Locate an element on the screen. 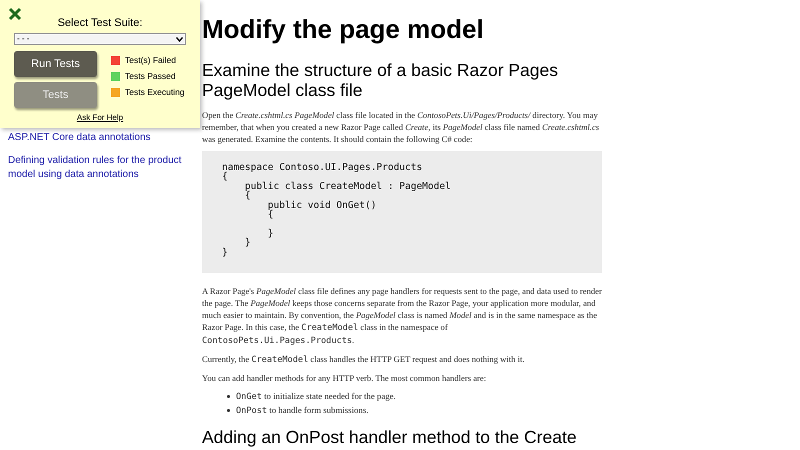 The image size is (800, 450). paragraph: Currently, the CreateModel class handles the HTTP GET request and does nothing with it. is located at coordinates (364, 359).